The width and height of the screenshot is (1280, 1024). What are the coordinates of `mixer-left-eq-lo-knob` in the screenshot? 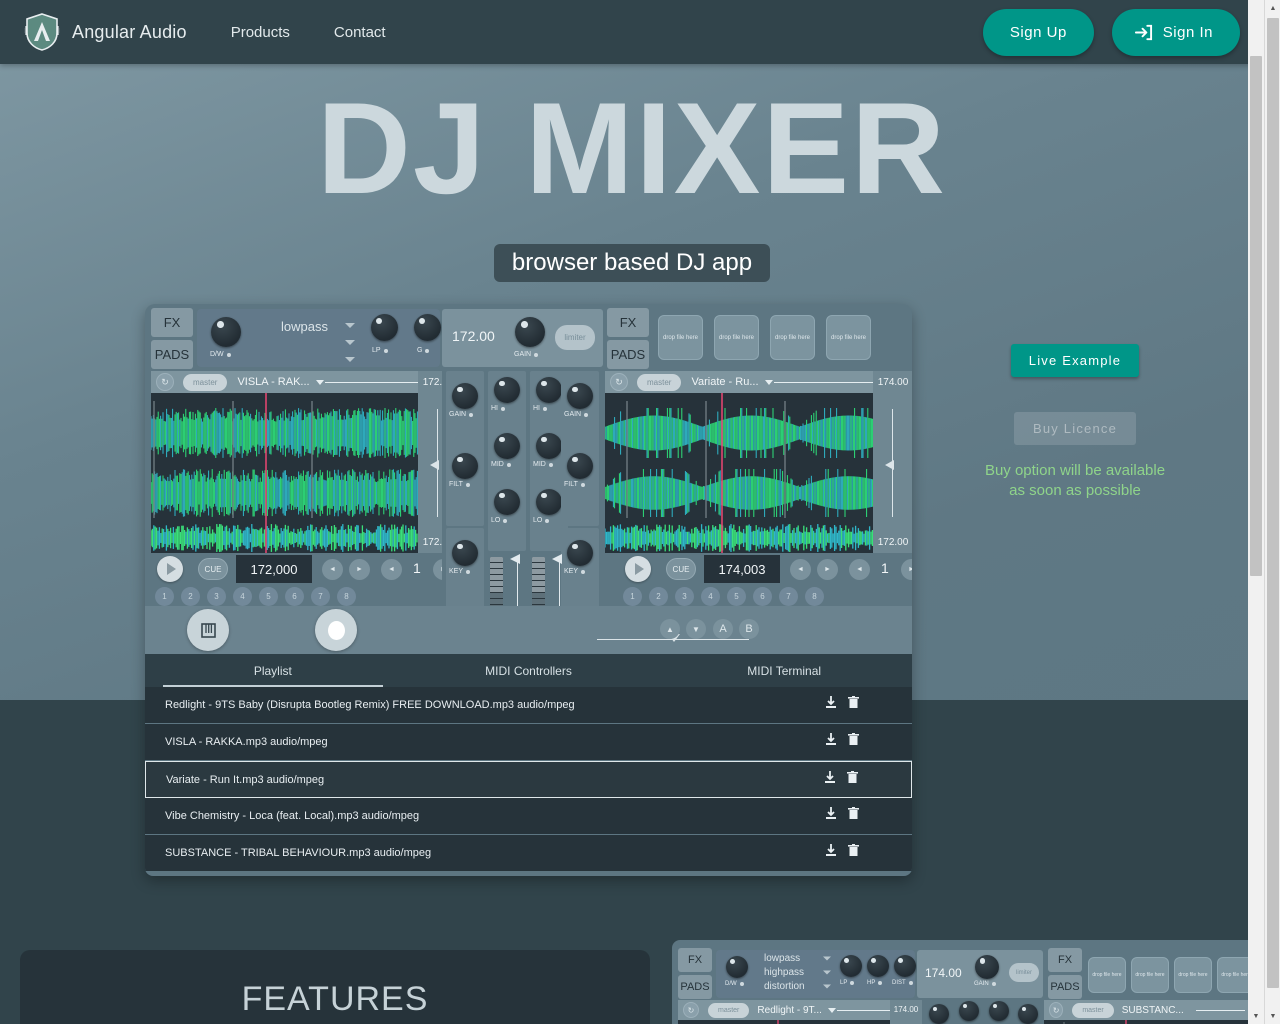 It's located at (507, 502).